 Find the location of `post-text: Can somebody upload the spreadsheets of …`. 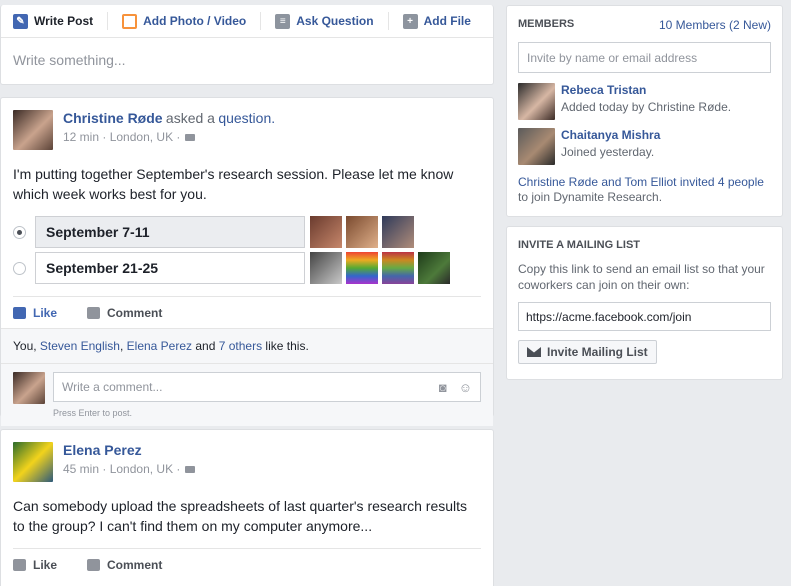

post-text: Can somebody upload the spreadsheets of … is located at coordinates (240, 516).